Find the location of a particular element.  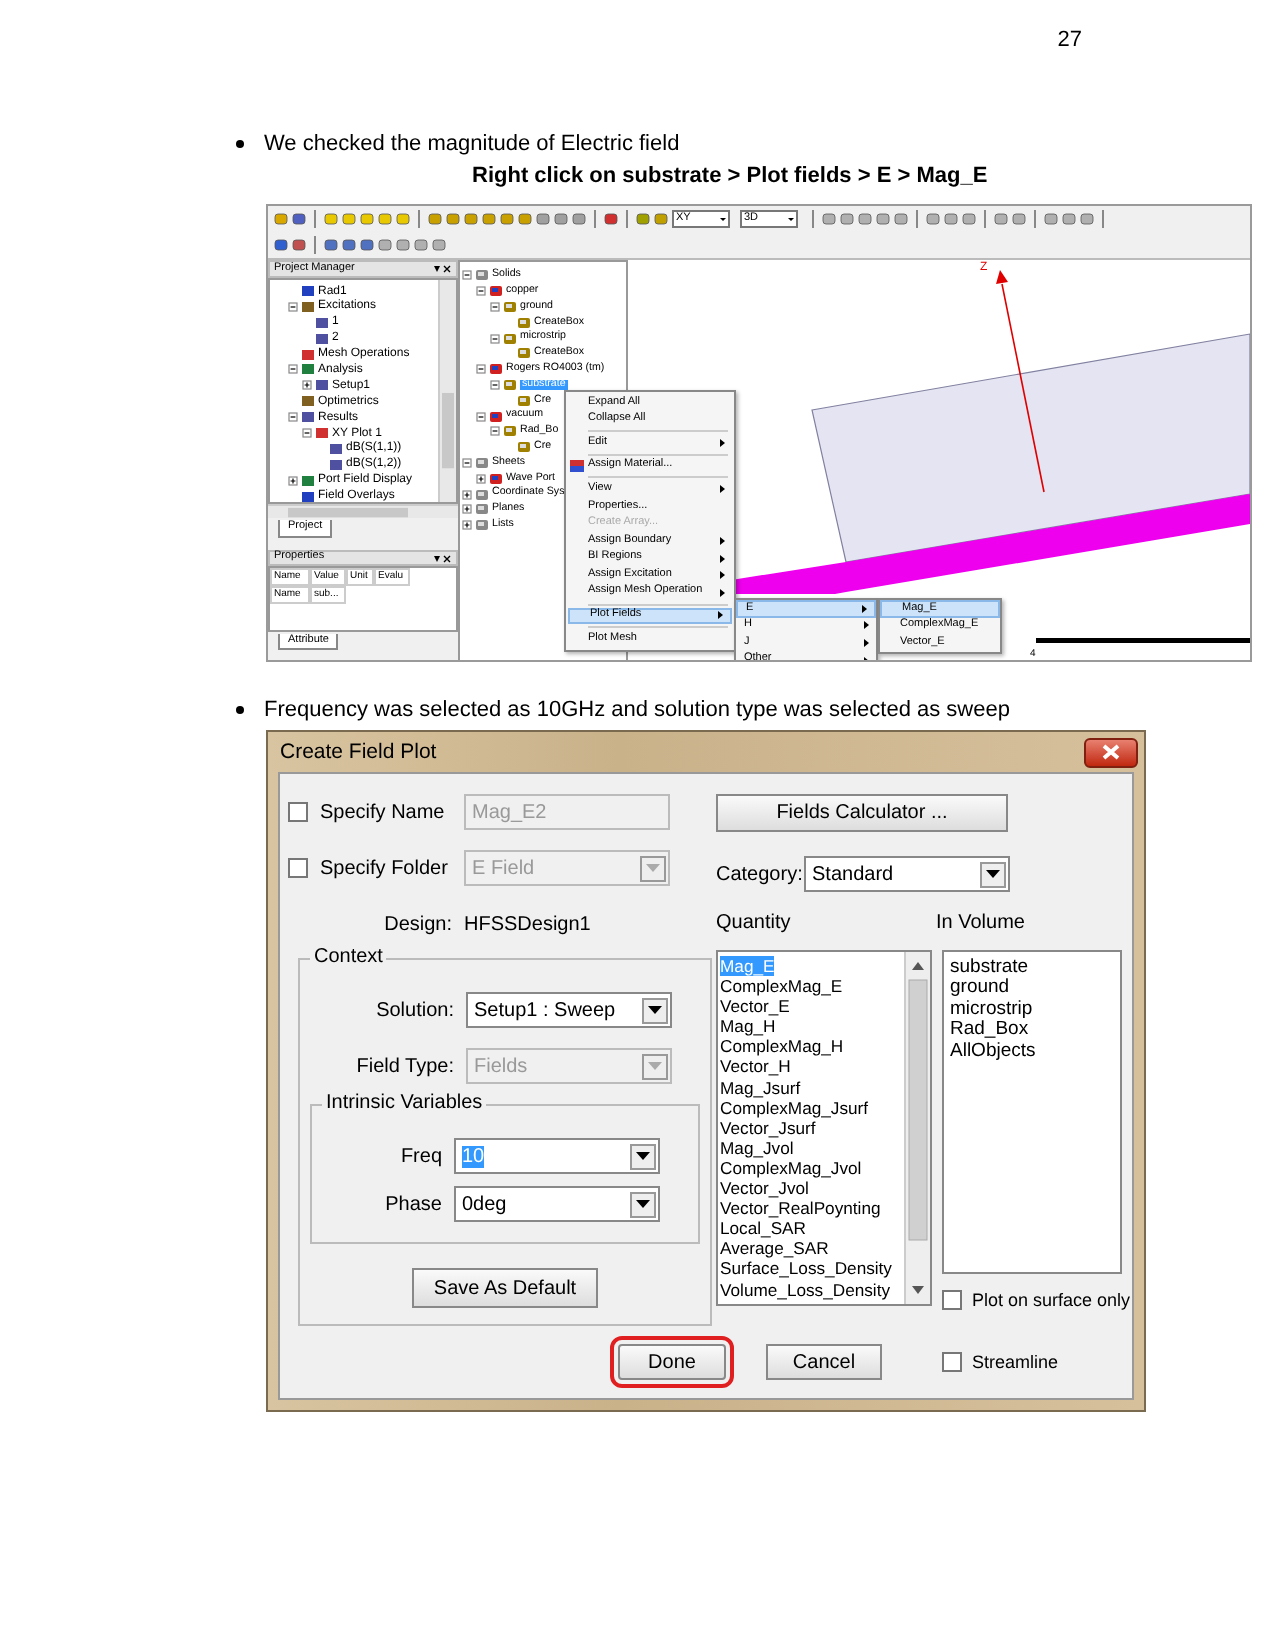

volume-list: substrate ground microstrip Rad_Box AllObjects is located at coordinates (1032, 1112).